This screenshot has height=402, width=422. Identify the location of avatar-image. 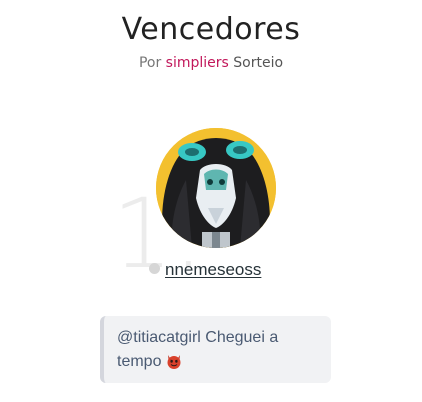
(216, 188).